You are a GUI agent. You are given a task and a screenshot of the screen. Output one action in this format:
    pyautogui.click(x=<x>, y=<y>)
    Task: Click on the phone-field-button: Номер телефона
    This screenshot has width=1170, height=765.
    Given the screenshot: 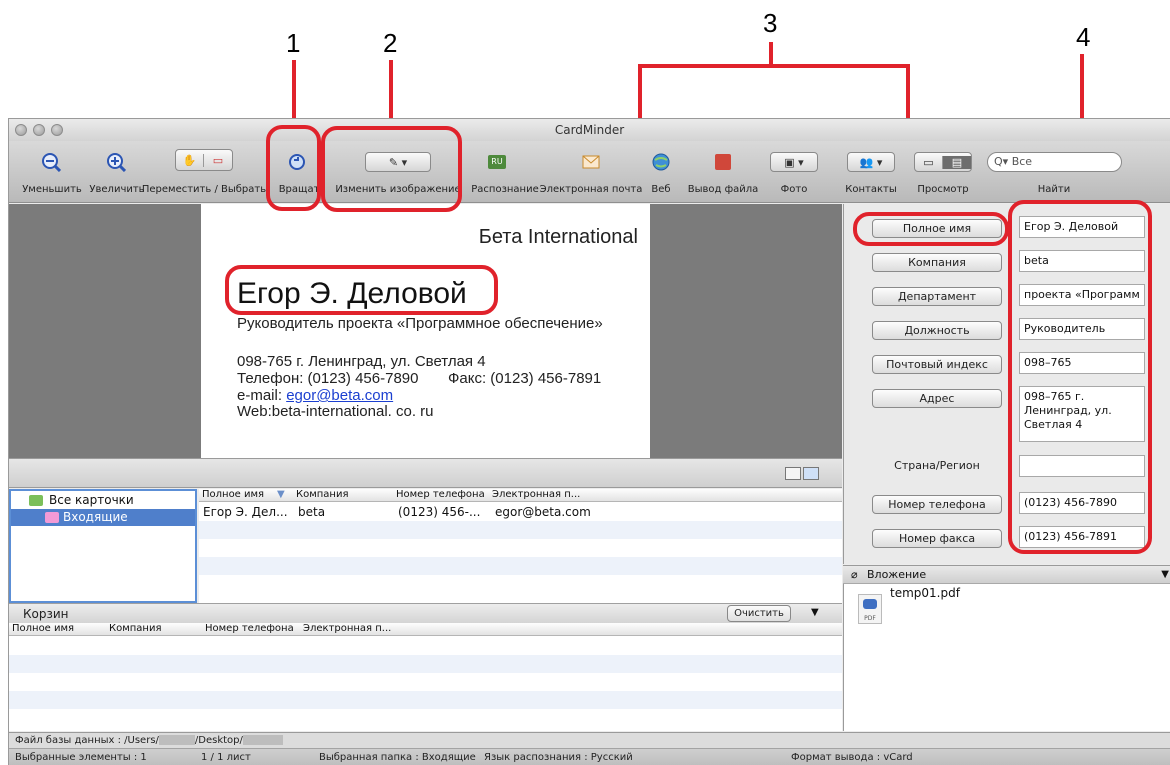 What is the action you would take?
    pyautogui.click(x=937, y=504)
    